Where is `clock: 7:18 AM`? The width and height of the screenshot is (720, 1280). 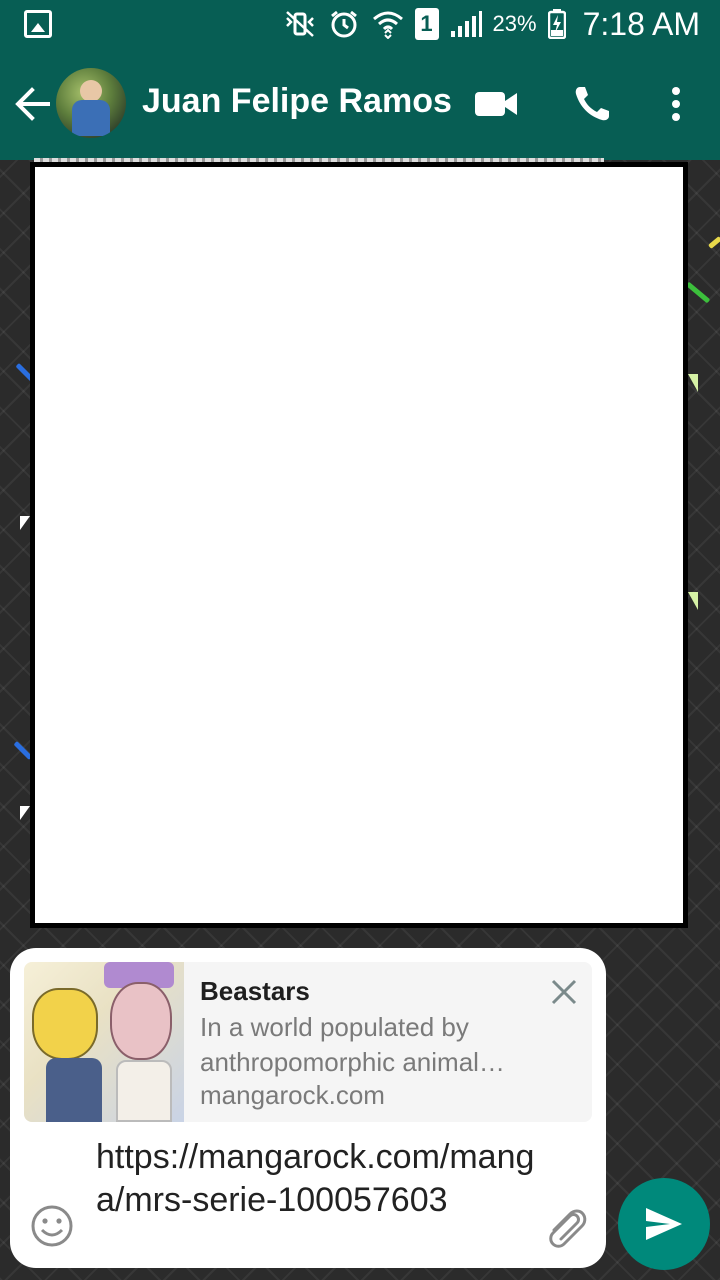 clock: 7:18 AM is located at coordinates (641, 23).